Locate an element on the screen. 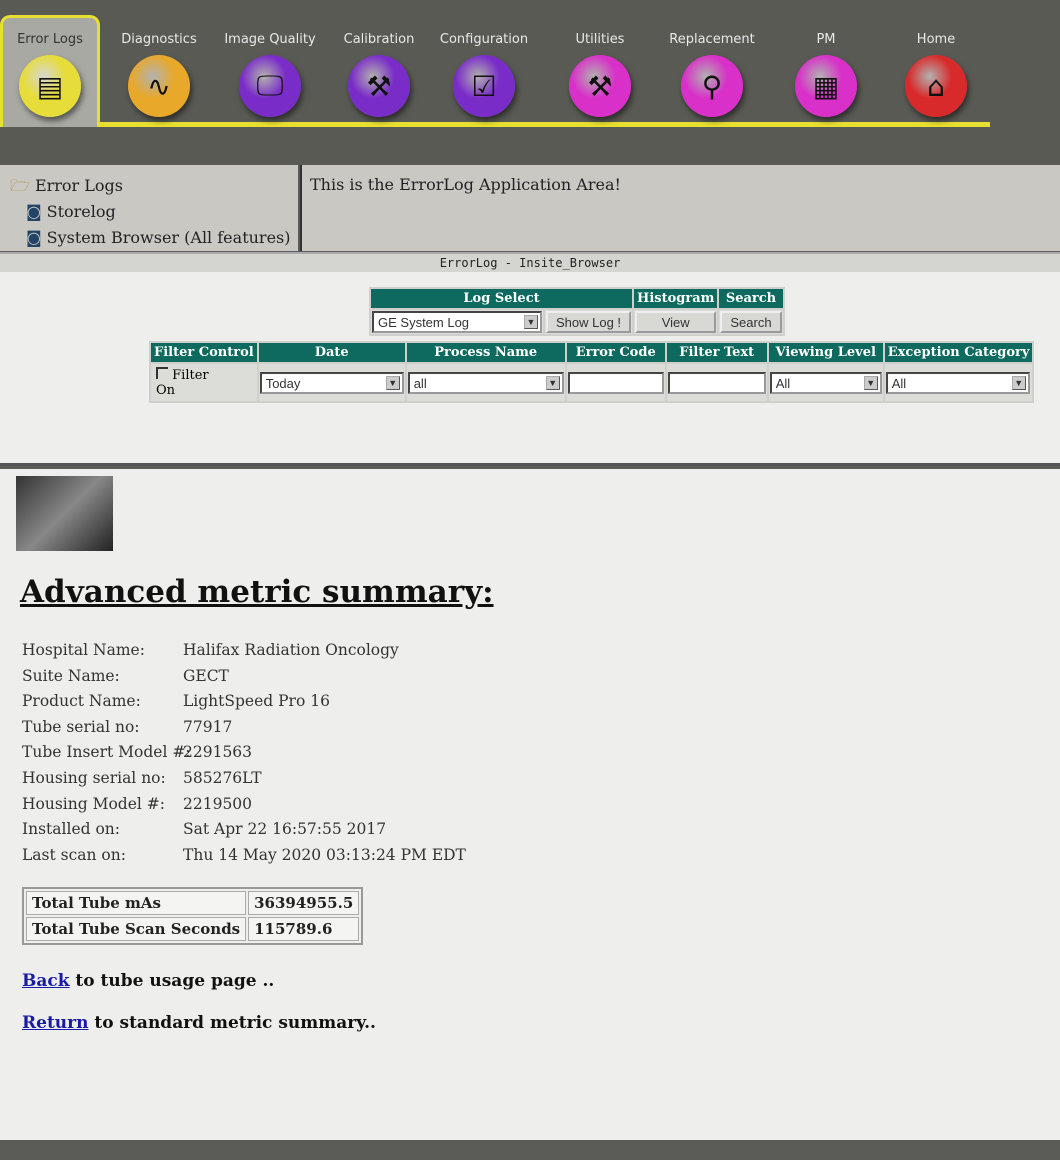 This screenshot has height=1160, width=1060. tab-diagnostics: Diagnostics ∿ is located at coordinates (159, 73).